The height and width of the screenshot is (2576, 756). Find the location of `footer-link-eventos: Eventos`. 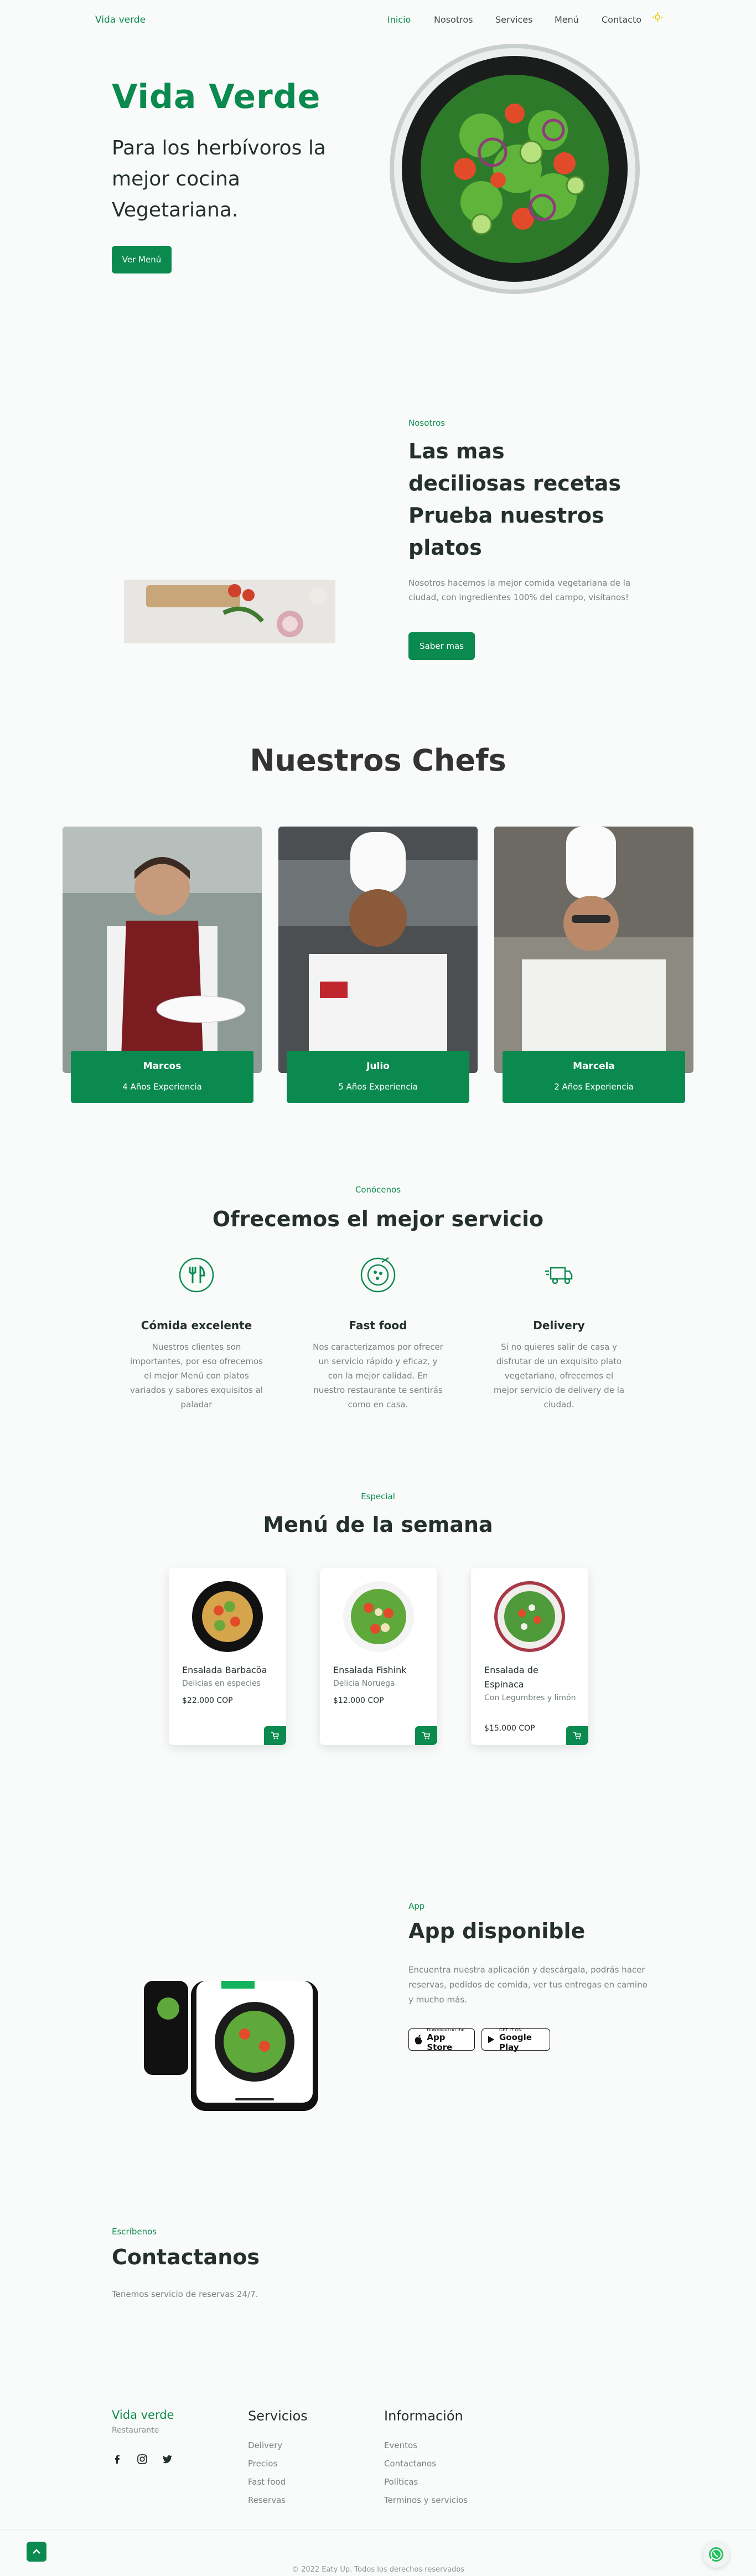

footer-link-eventos: Eventos is located at coordinates (400, 2445).